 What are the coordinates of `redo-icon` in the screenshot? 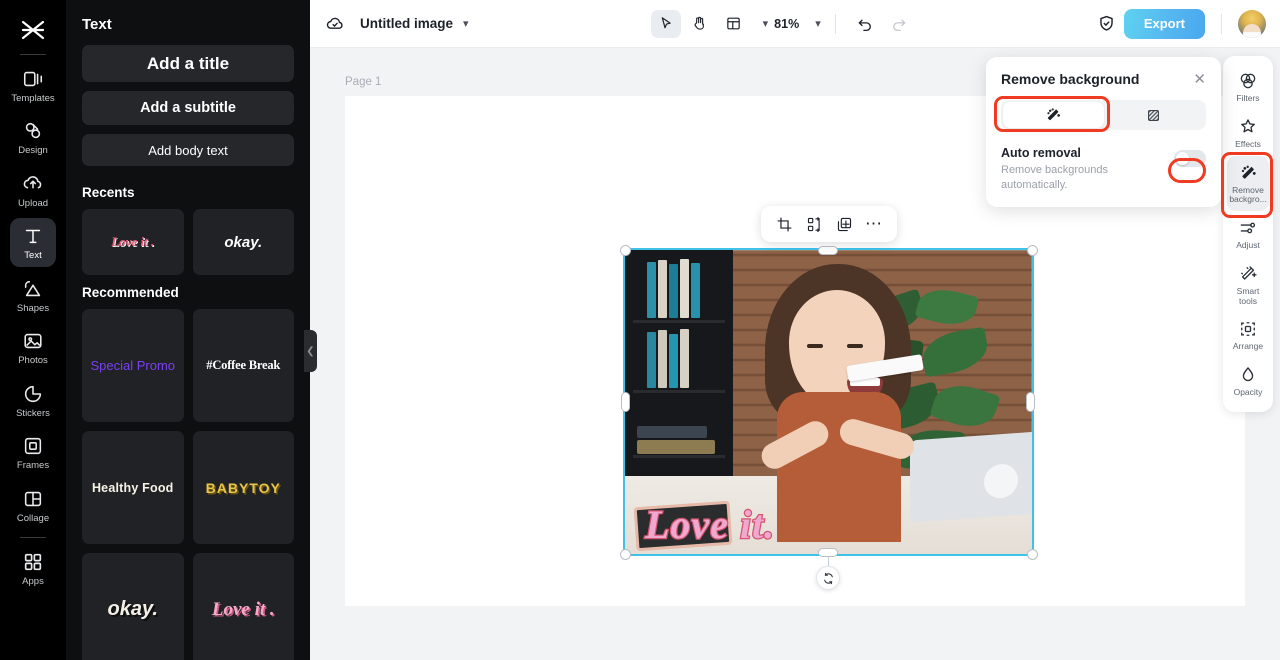 It's located at (899, 25).